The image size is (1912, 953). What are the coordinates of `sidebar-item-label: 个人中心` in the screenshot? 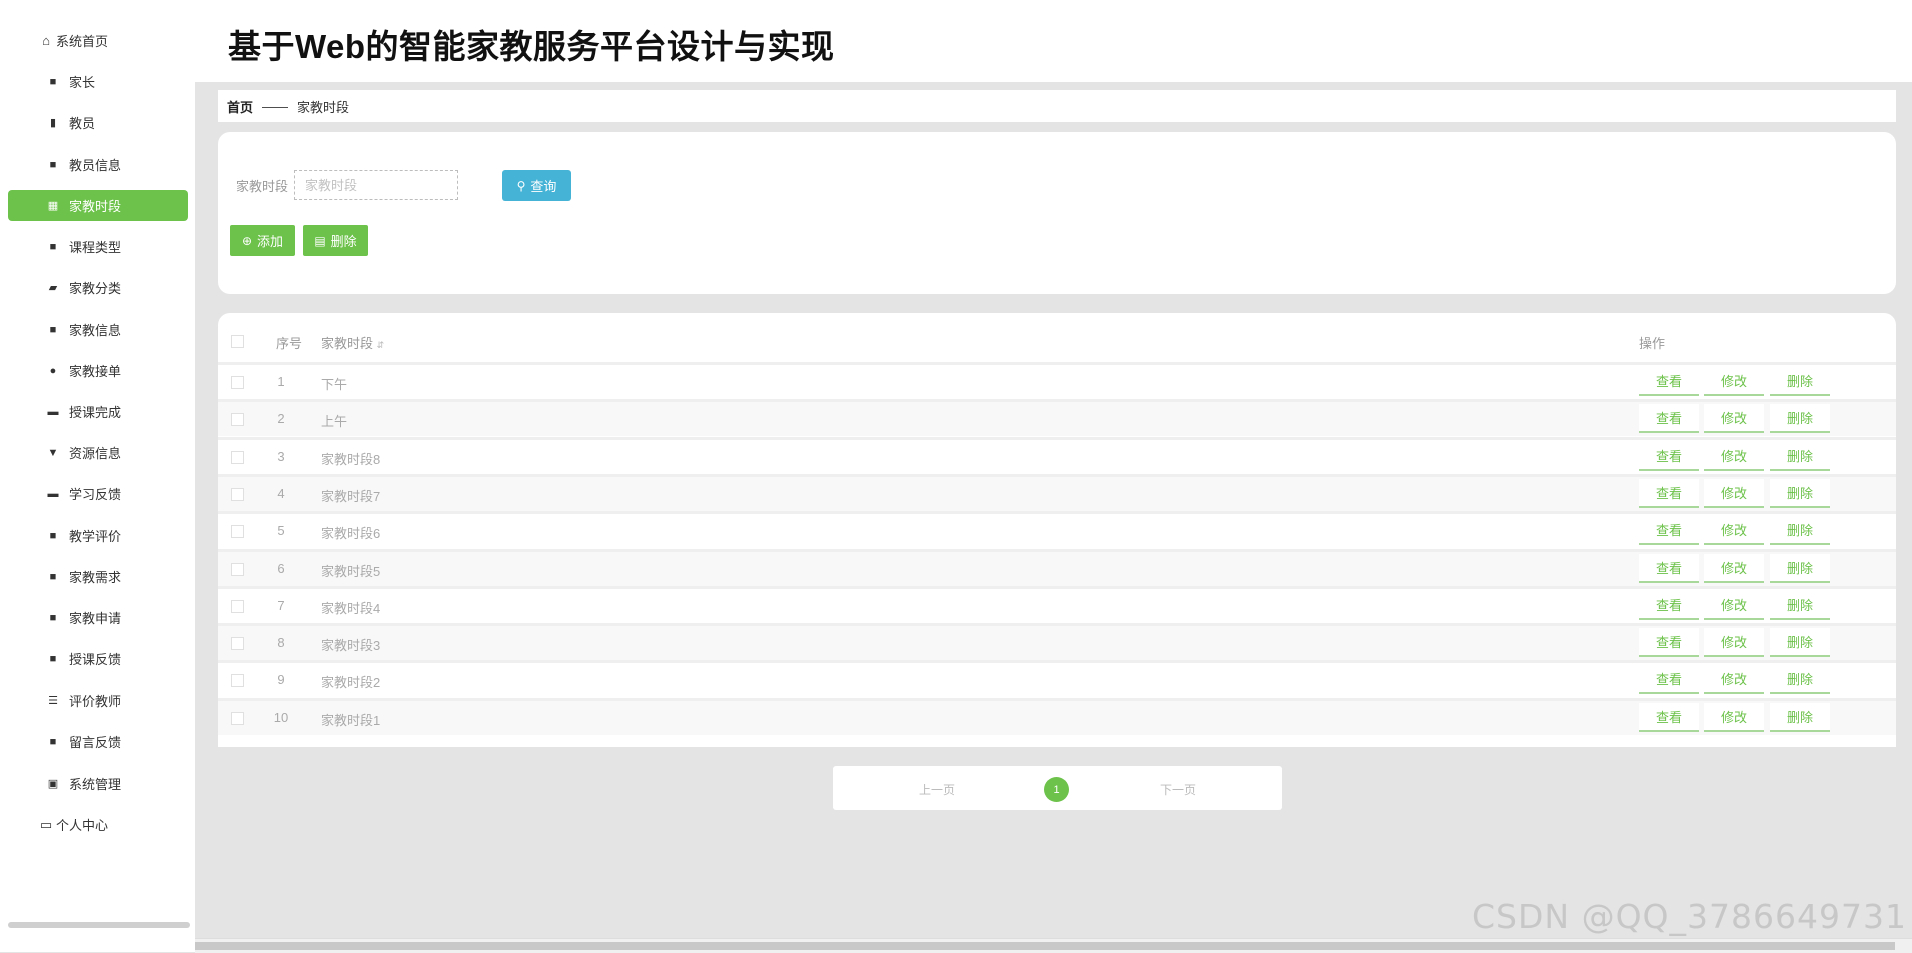 It's located at (82, 825).